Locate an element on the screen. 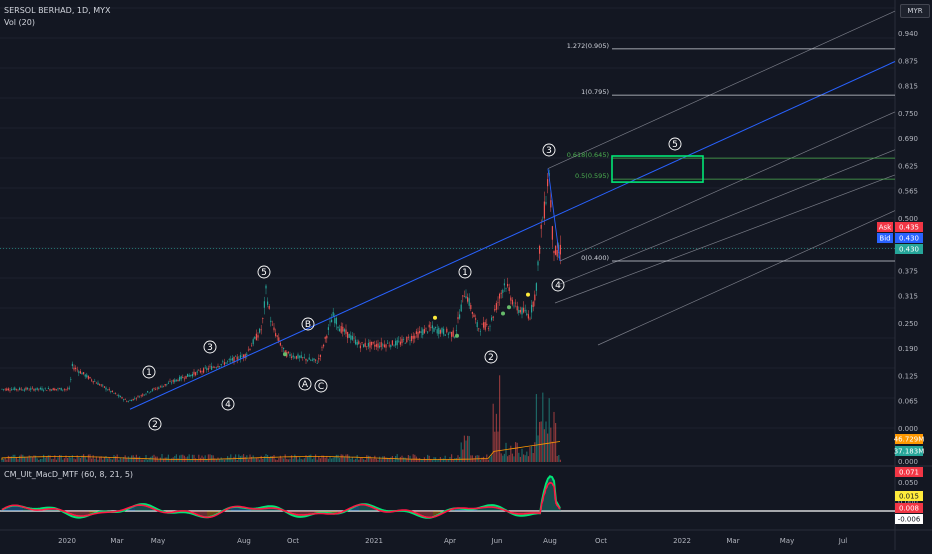 Image resolution: width=932 pixels, height=554 pixels. fib-level-label: 0.618(0.645) is located at coordinates (588, 155).